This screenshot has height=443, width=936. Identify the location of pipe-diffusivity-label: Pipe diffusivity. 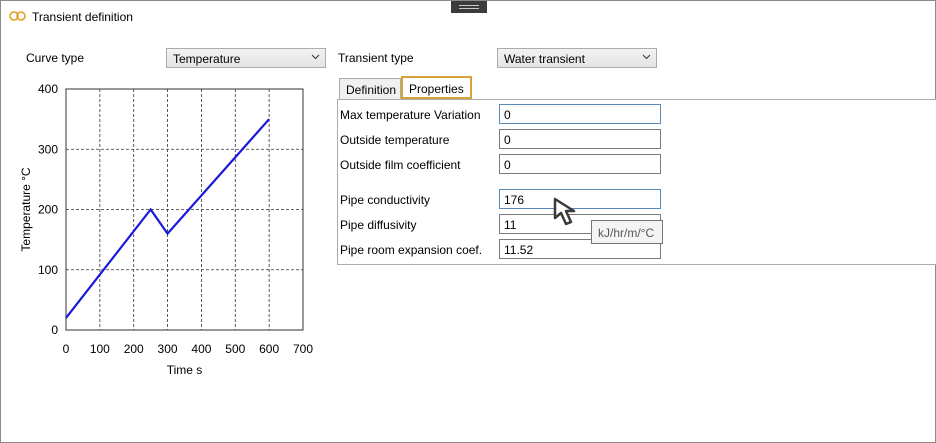
(378, 225).